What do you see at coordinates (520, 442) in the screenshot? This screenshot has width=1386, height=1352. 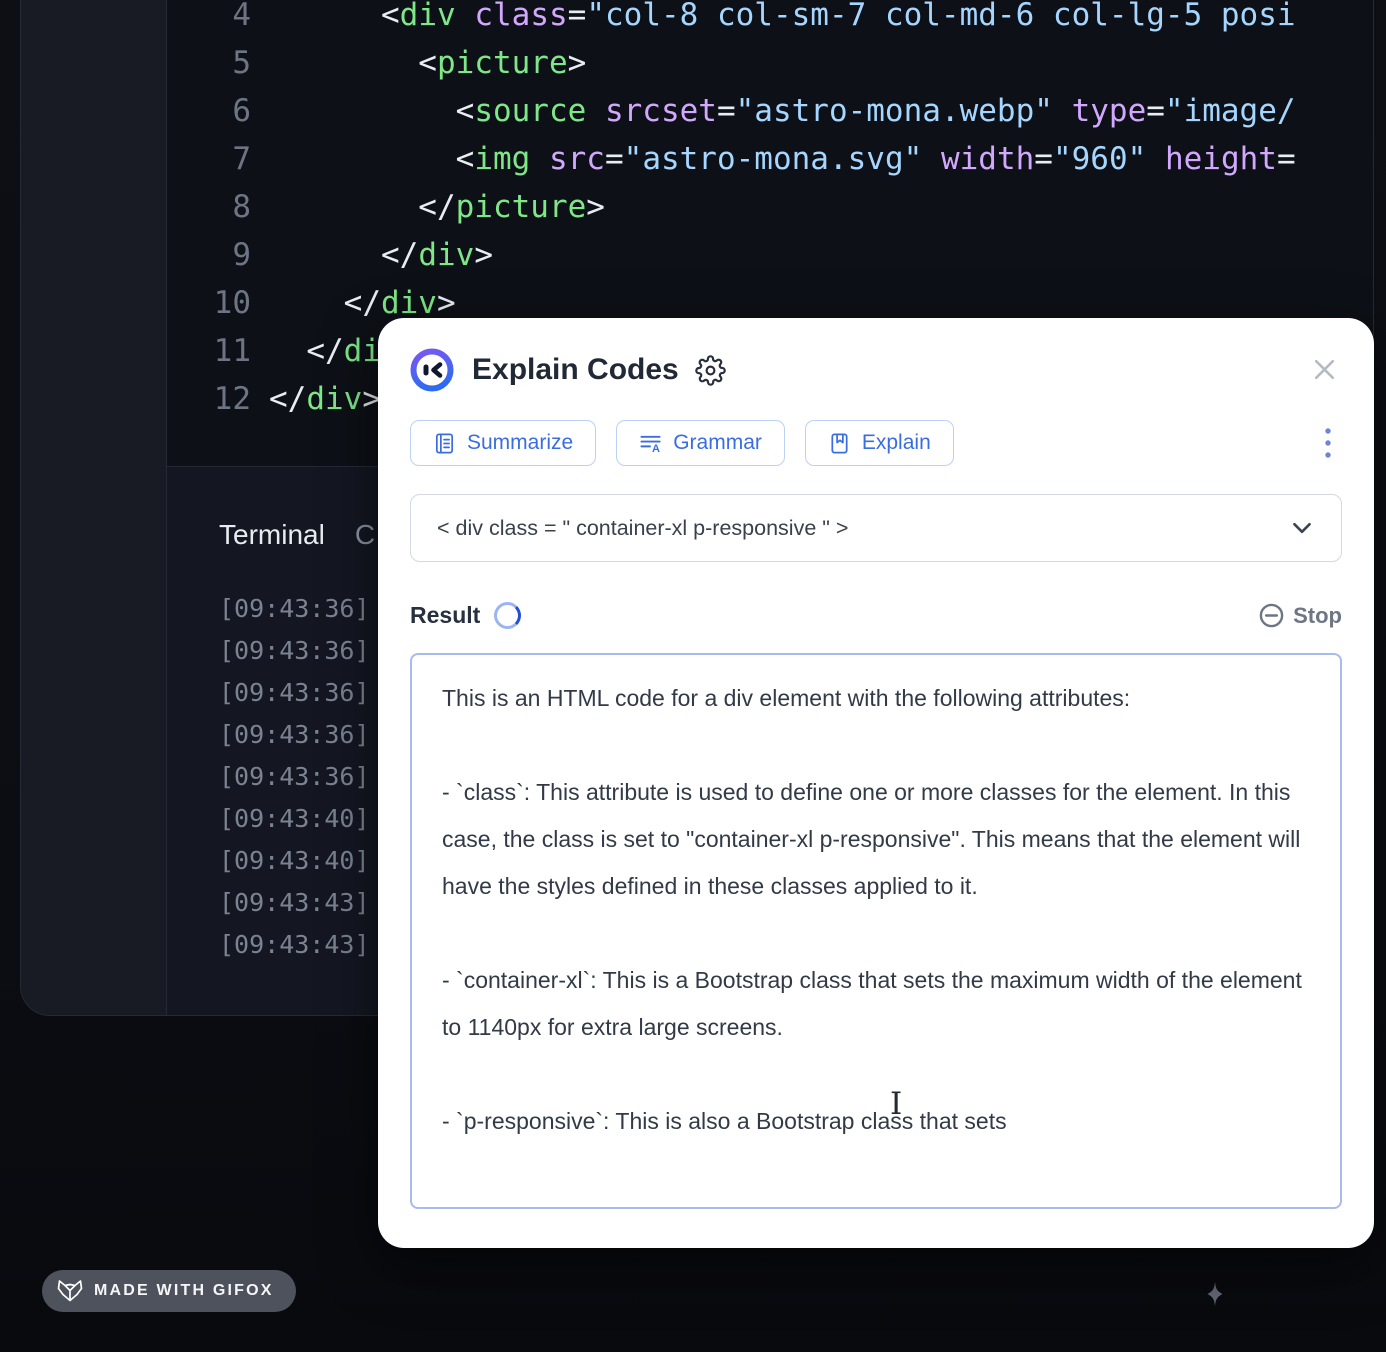 I see `summarize-label: Summarize` at bounding box center [520, 442].